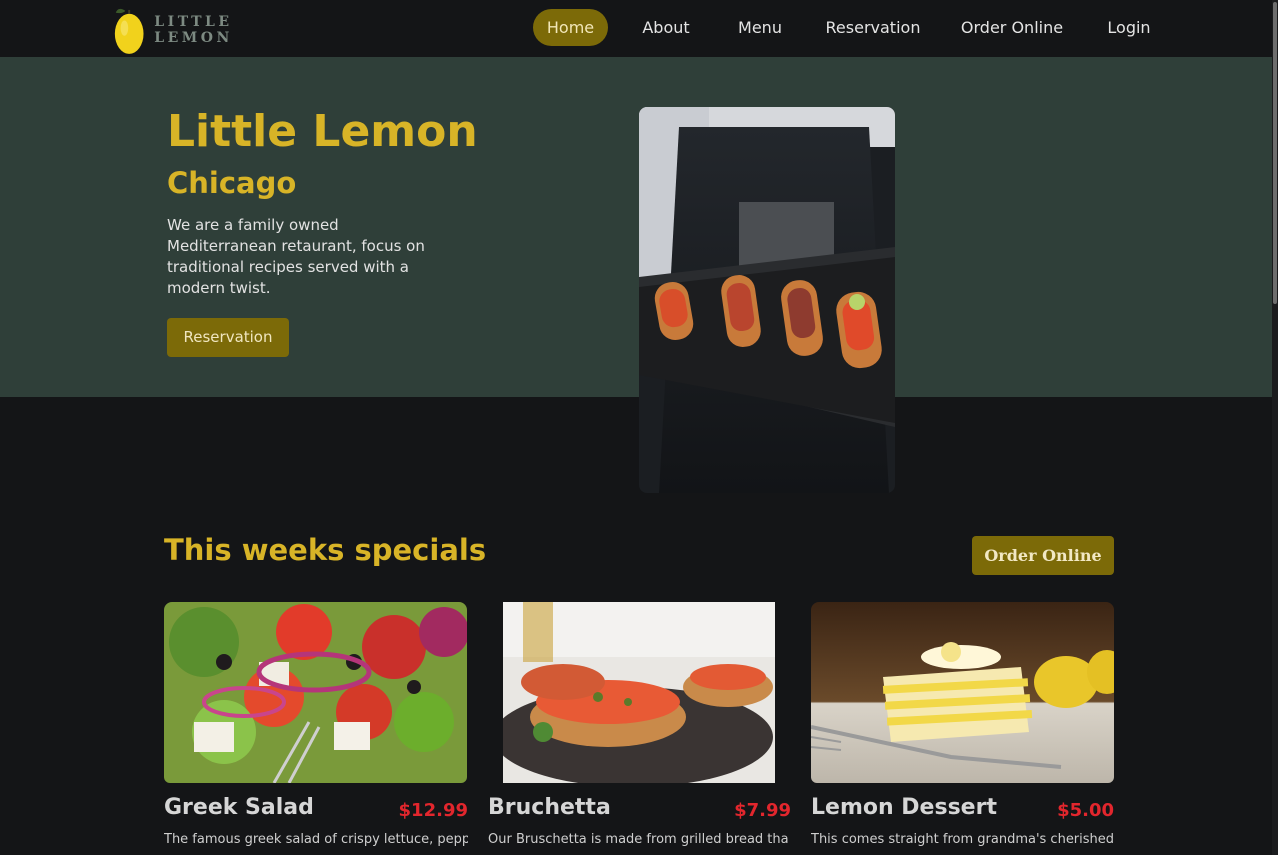 The height and width of the screenshot is (855, 1278). Describe the element at coordinates (1275, 427) in the screenshot. I see `page-scrollbar` at that location.